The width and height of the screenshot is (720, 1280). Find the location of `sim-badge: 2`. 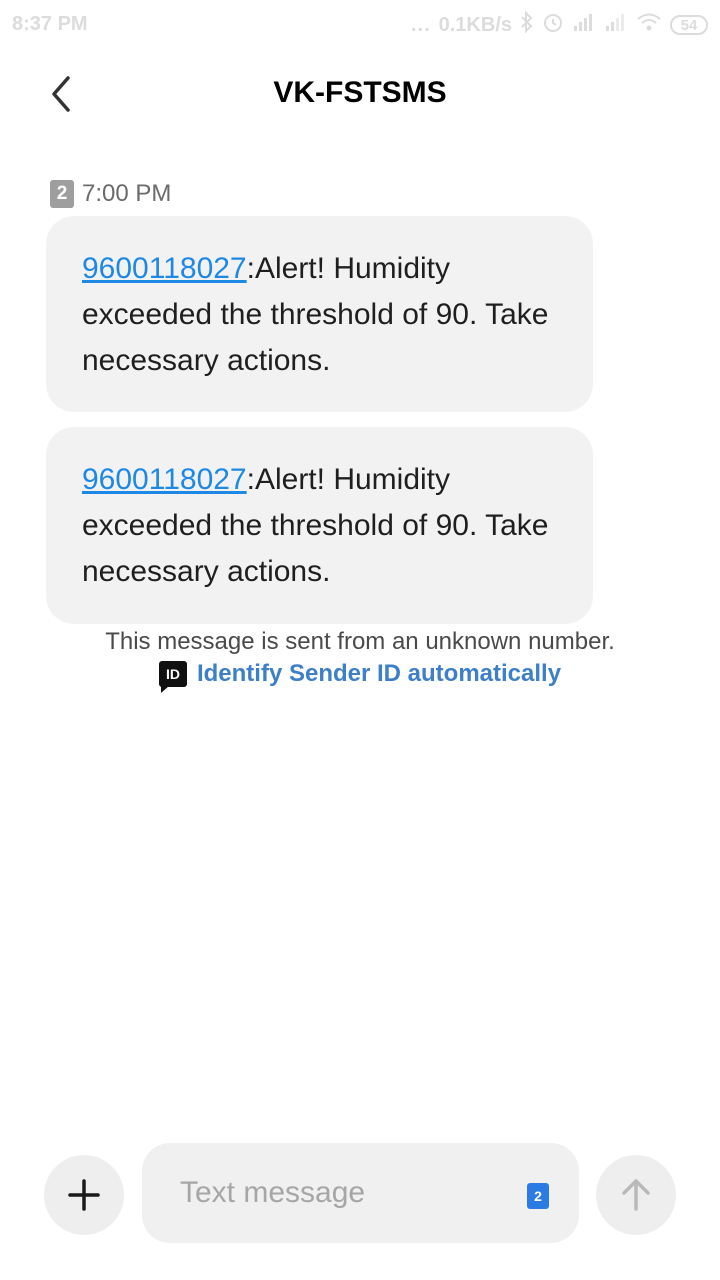

sim-badge: 2 is located at coordinates (62, 194).